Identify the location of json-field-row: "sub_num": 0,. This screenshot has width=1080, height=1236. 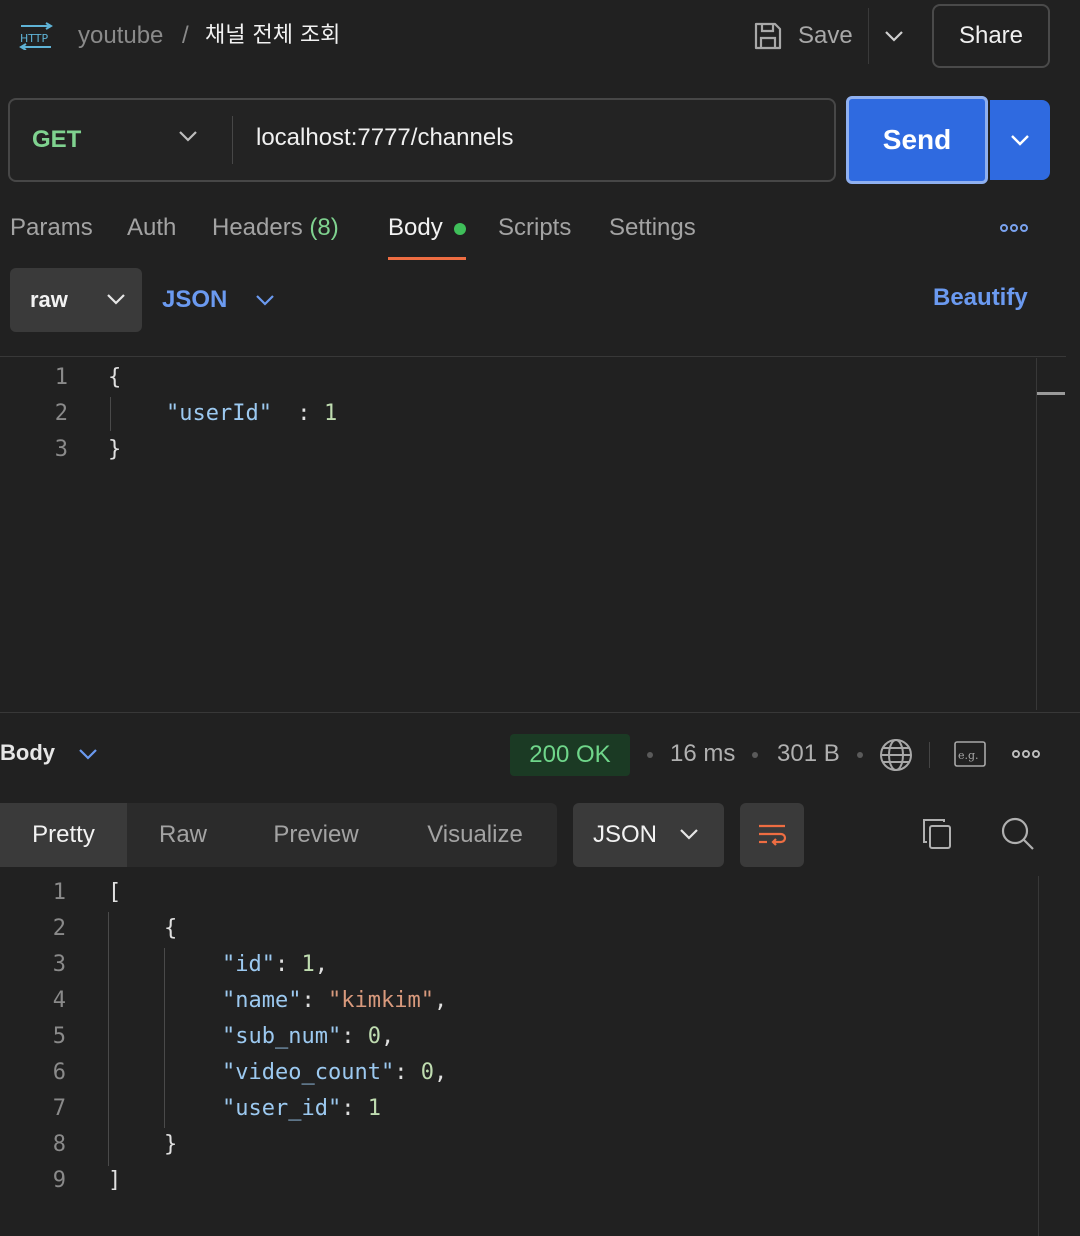
(308, 1036).